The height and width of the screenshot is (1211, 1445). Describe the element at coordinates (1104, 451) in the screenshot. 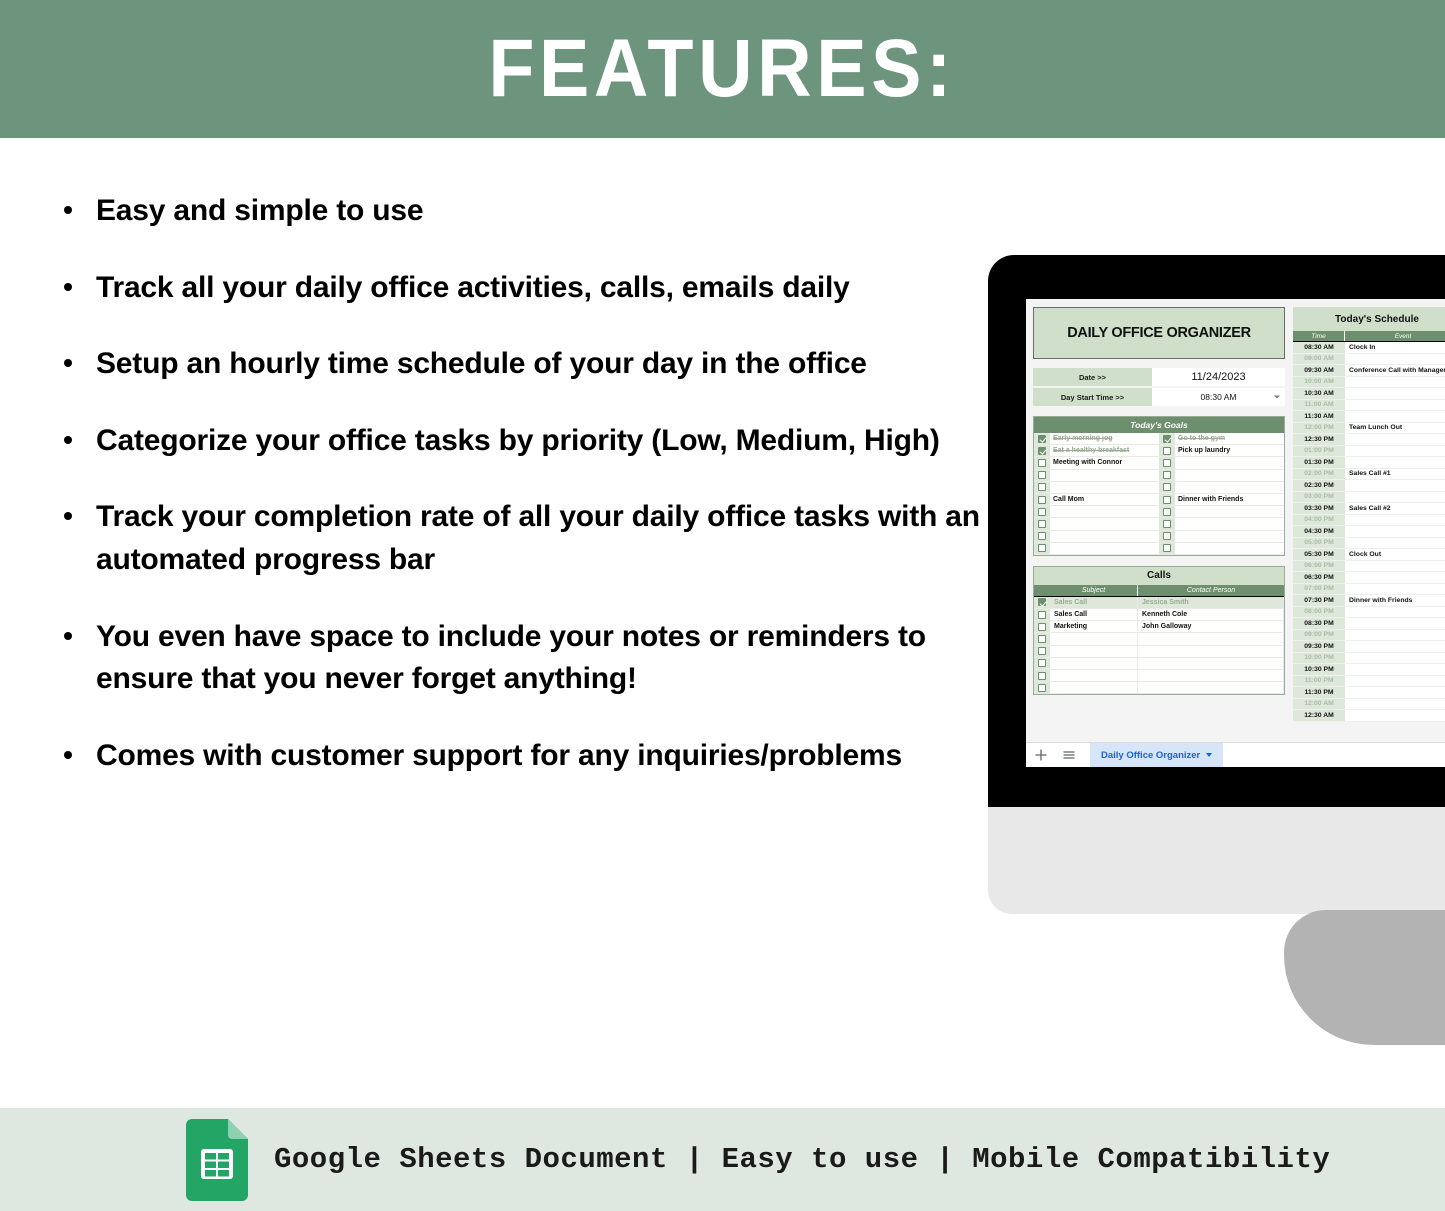

I see `goal-label: Eat a healthy breakfast` at that location.